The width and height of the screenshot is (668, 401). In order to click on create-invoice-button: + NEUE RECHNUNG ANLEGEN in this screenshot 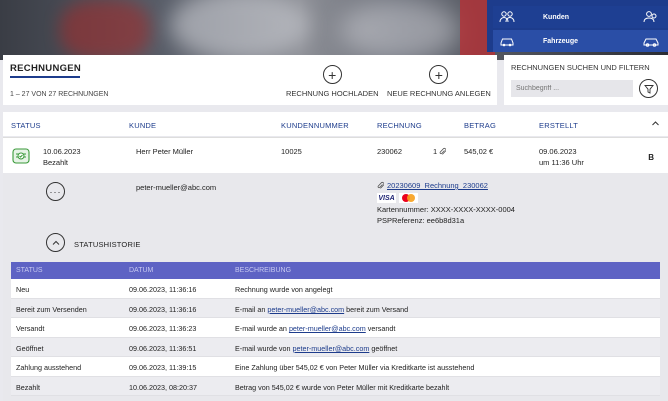, I will do `click(439, 81)`.